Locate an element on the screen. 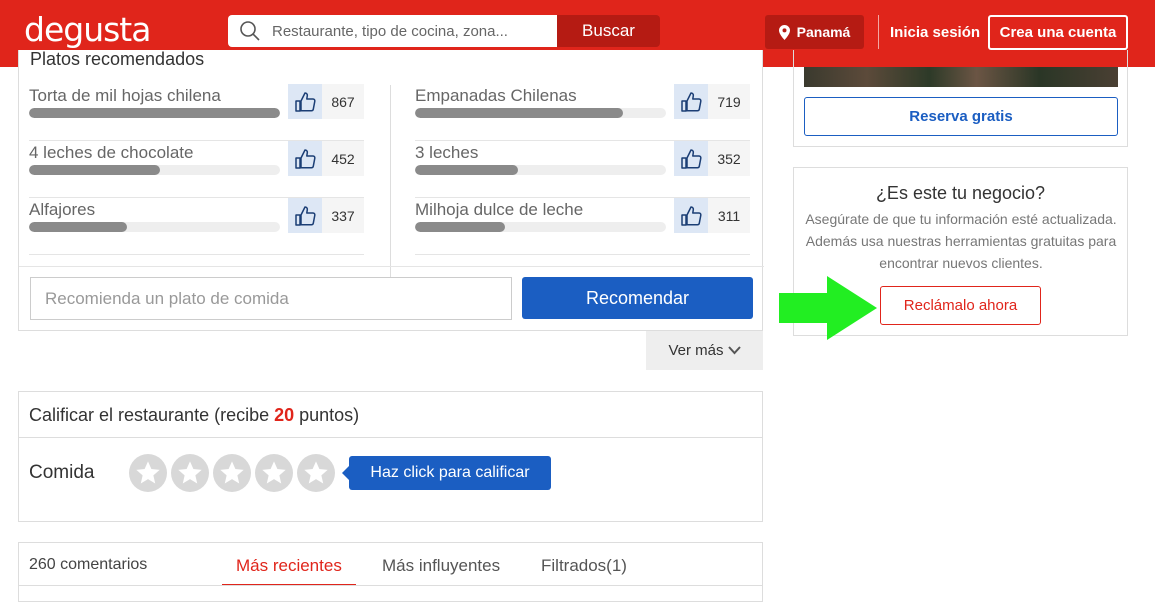  dish-name: Alfajores is located at coordinates (62, 209).